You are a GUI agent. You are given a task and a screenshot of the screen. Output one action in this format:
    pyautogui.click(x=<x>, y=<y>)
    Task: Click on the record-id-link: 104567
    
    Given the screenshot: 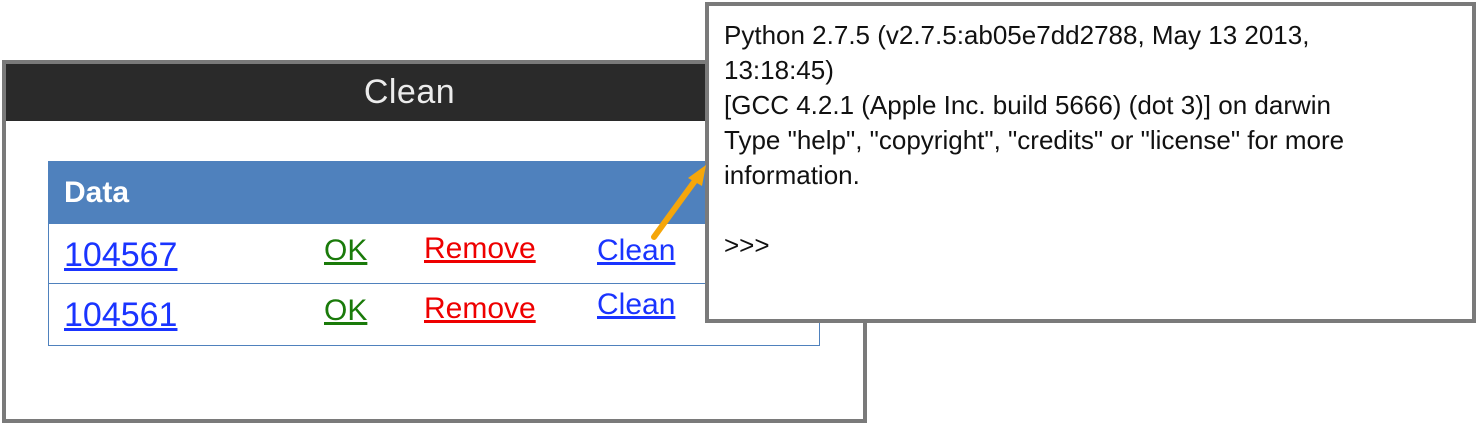 What is the action you would take?
    pyautogui.click(x=120, y=255)
    